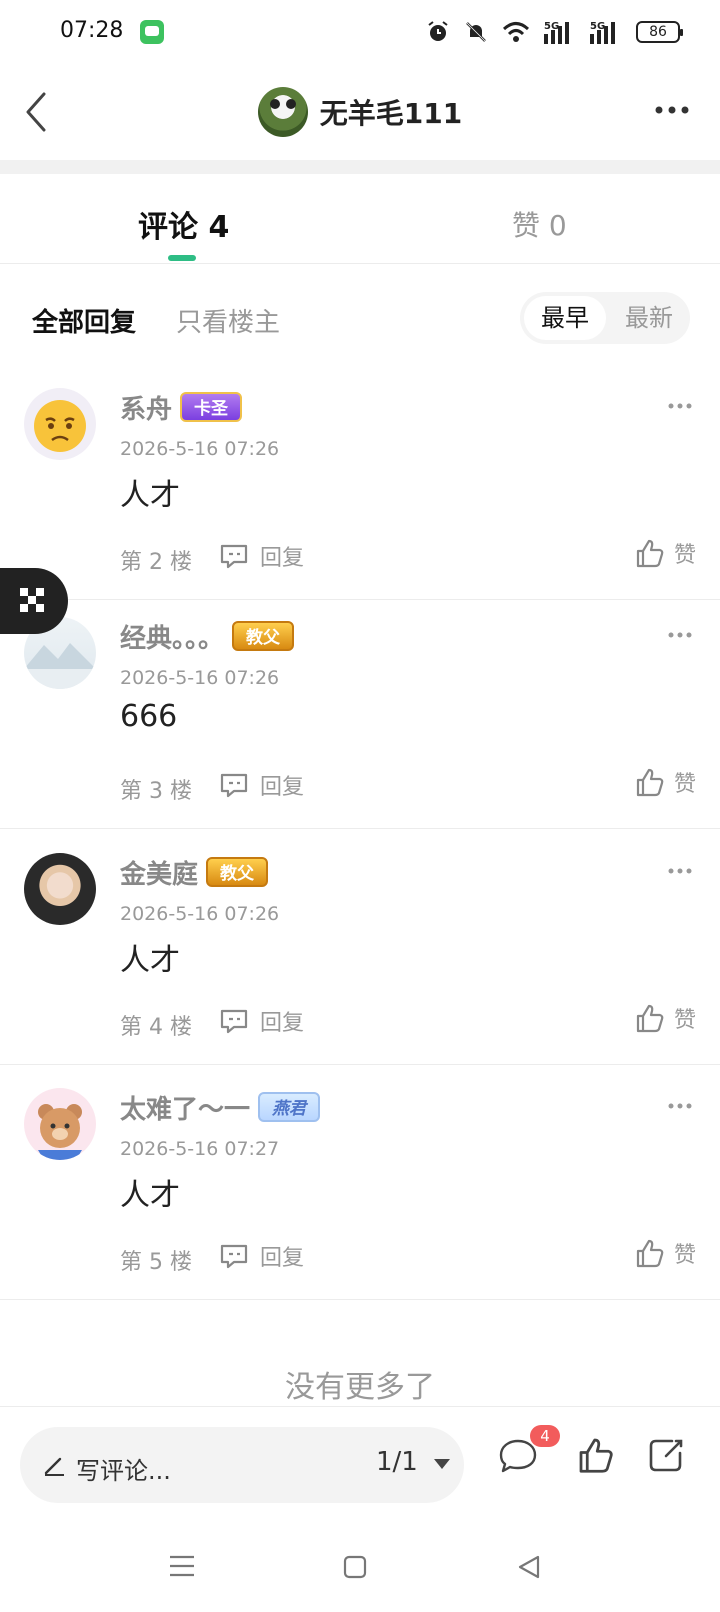 The height and width of the screenshot is (1612, 720). I want to click on name-row: 太难了～一 燕君, so click(220, 1107).